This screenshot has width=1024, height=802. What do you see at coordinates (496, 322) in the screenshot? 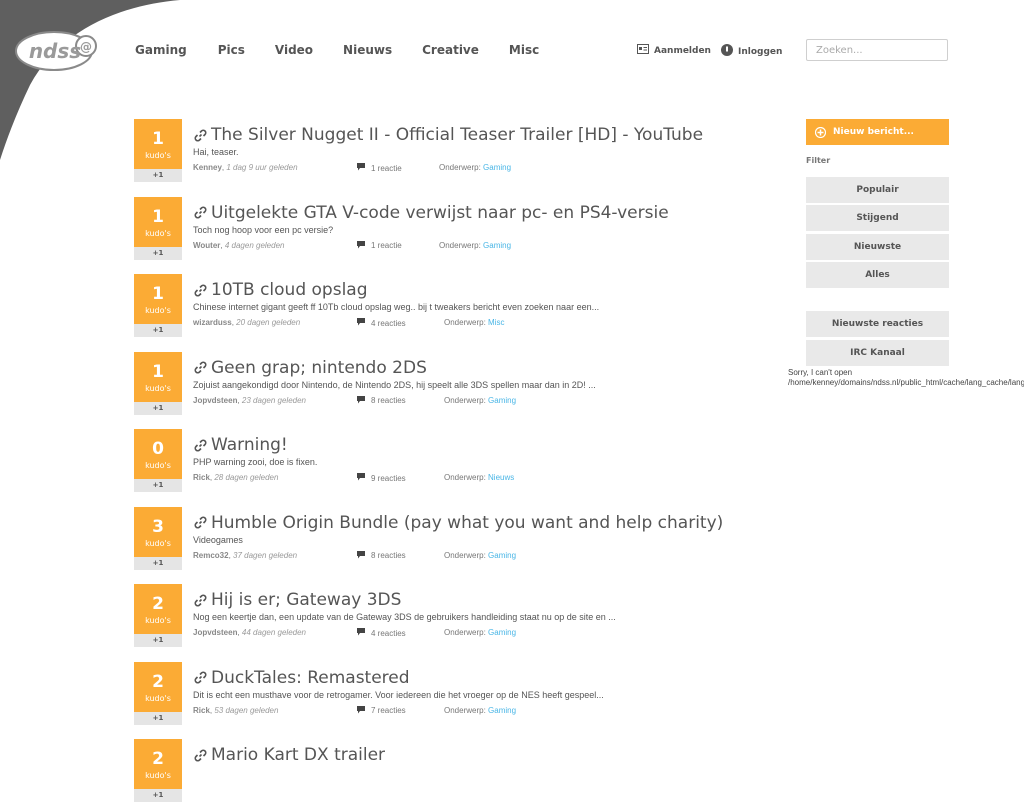
I see `topic-category: Misc` at bounding box center [496, 322].